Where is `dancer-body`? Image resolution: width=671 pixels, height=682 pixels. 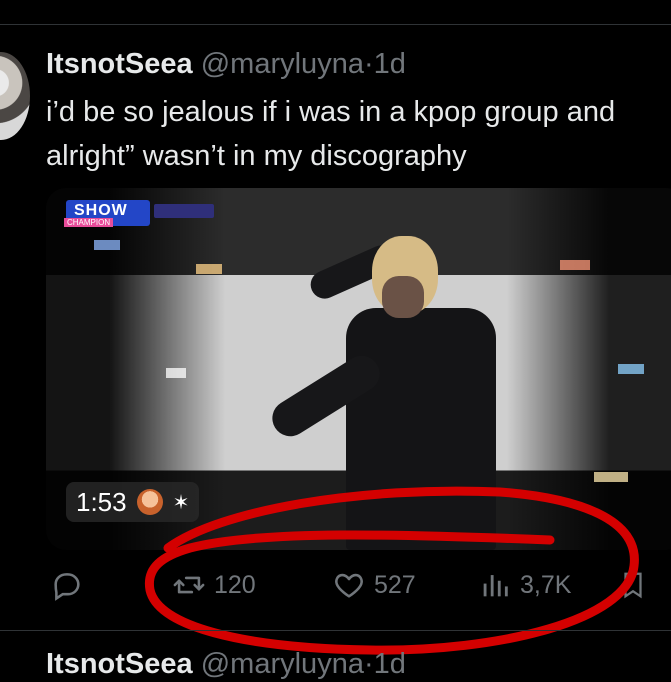 dancer-body is located at coordinates (421, 429).